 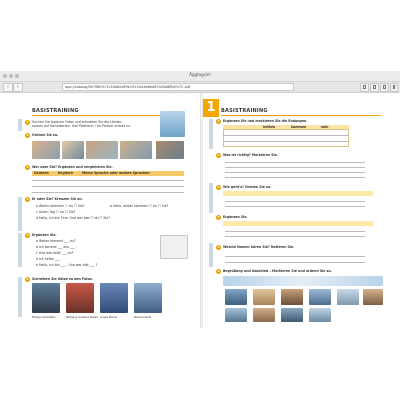 I want to click on ex5-row: d Ich heiße ___ ., so click(x=49, y=259).